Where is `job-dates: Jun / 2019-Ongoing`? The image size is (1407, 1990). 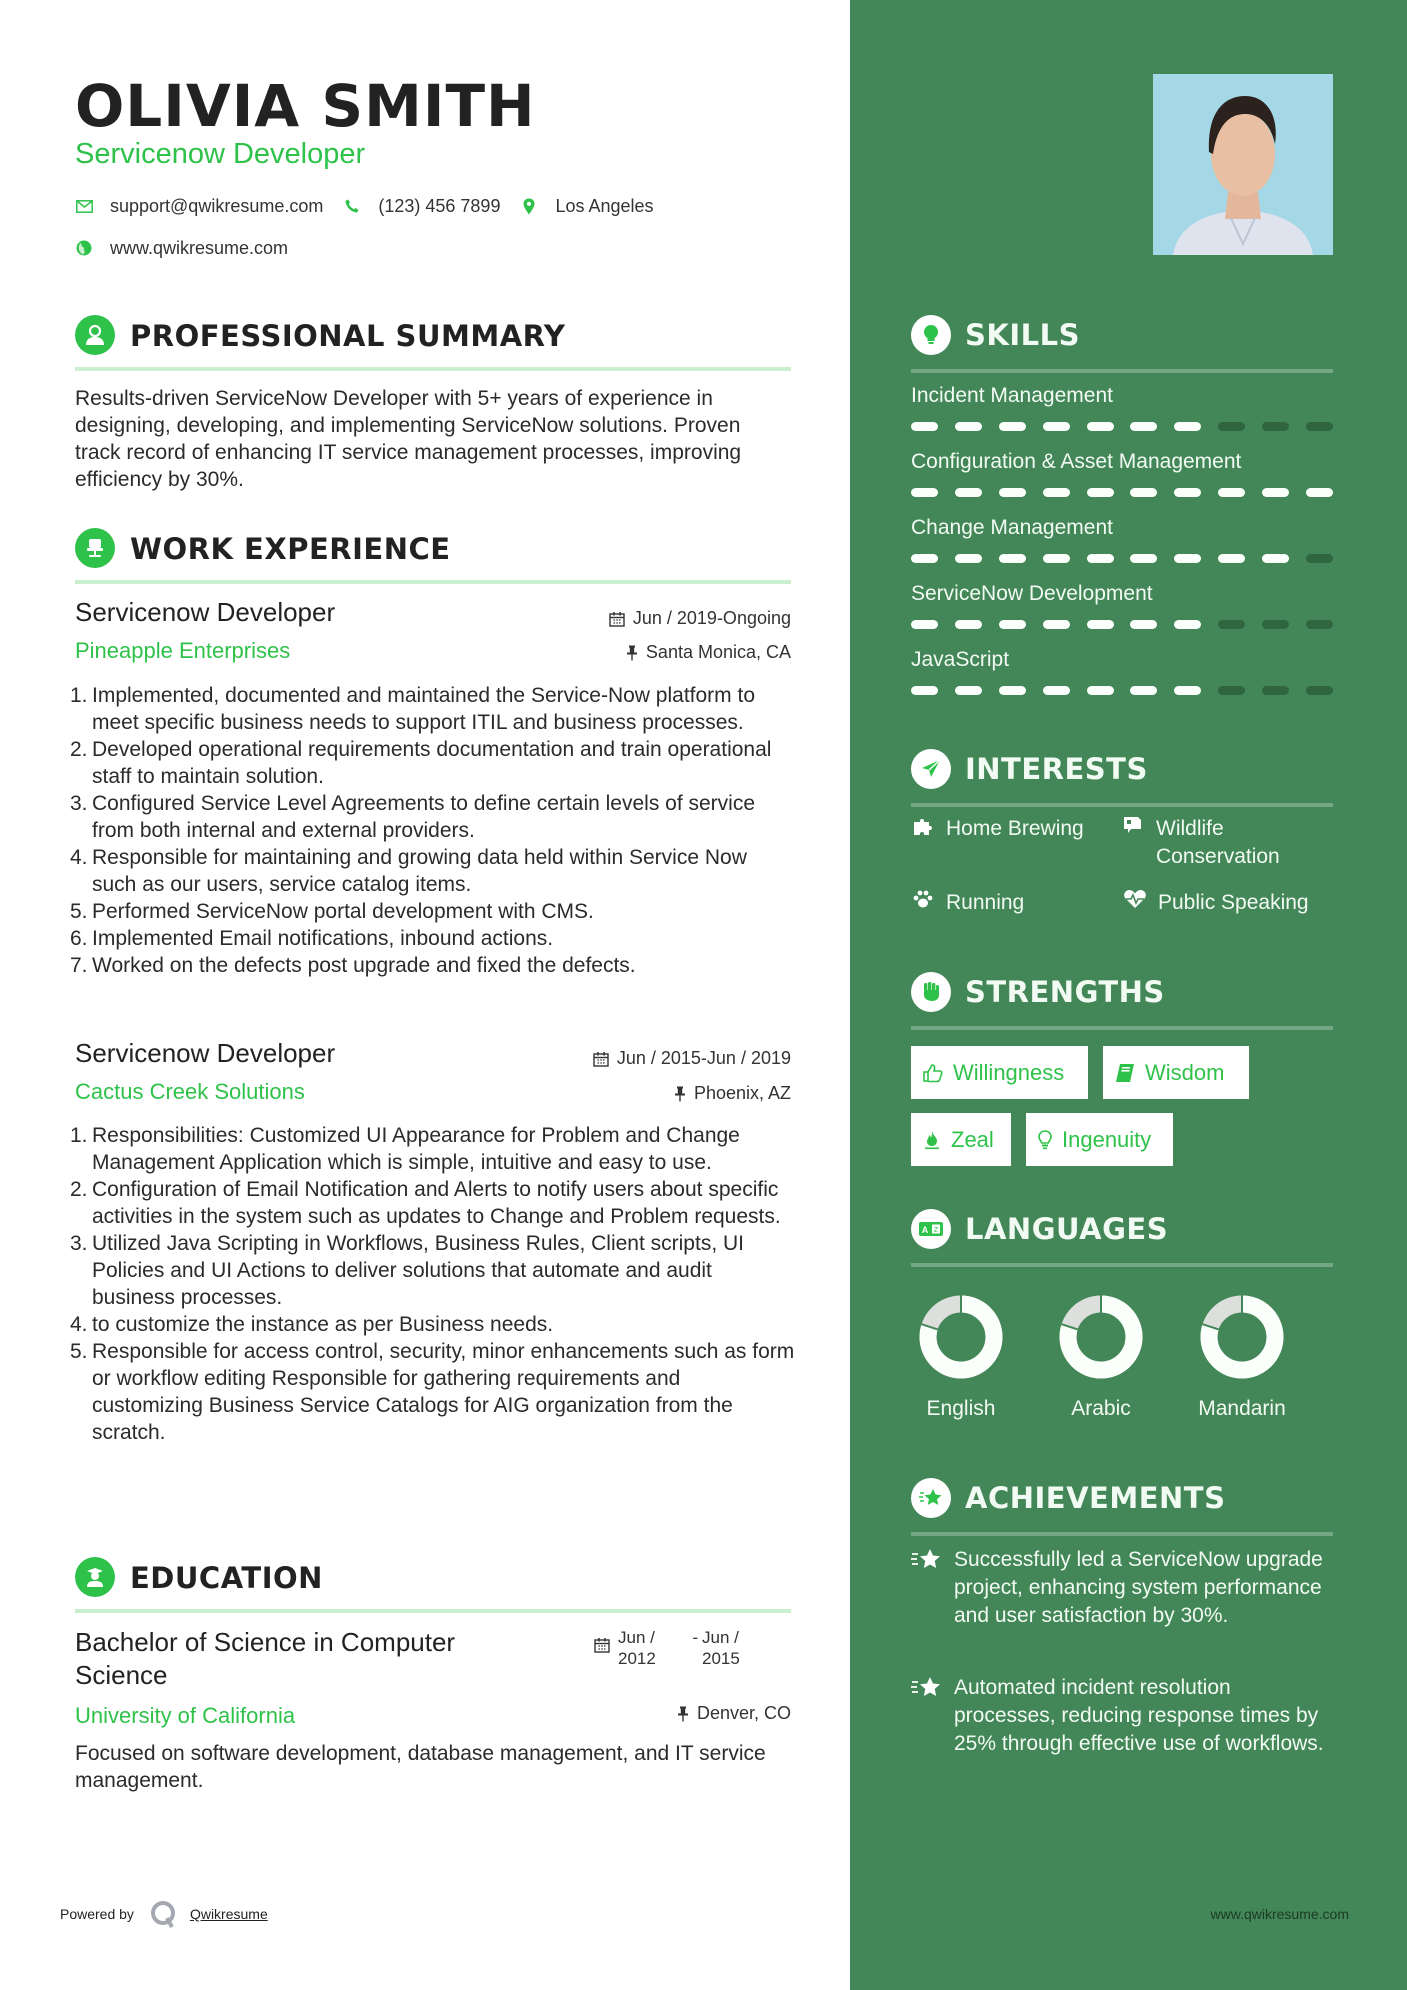 job-dates: Jun / 2019-Ongoing is located at coordinates (700, 618).